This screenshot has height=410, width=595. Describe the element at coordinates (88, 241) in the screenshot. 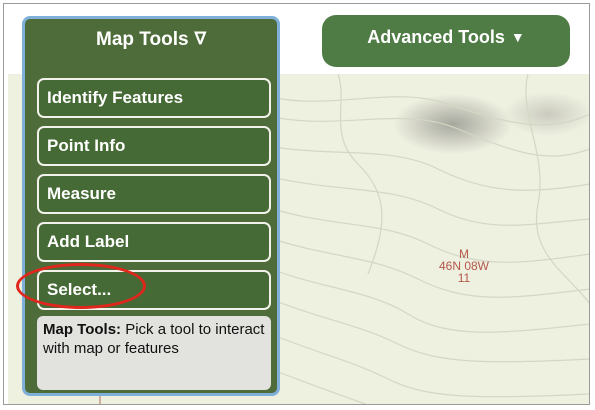

I see `menu-item-label: Add Label` at that location.